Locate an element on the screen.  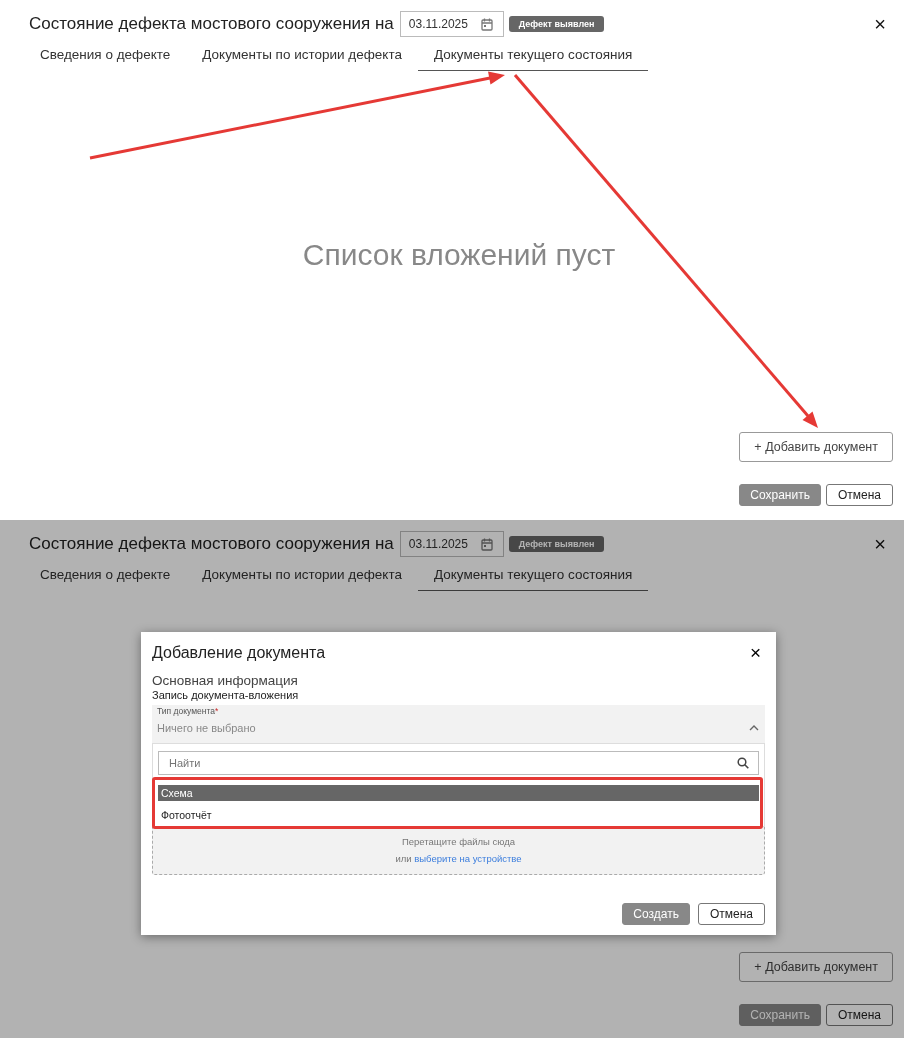
dropdown-option: Фотоотчёт is located at coordinates (458, 815).